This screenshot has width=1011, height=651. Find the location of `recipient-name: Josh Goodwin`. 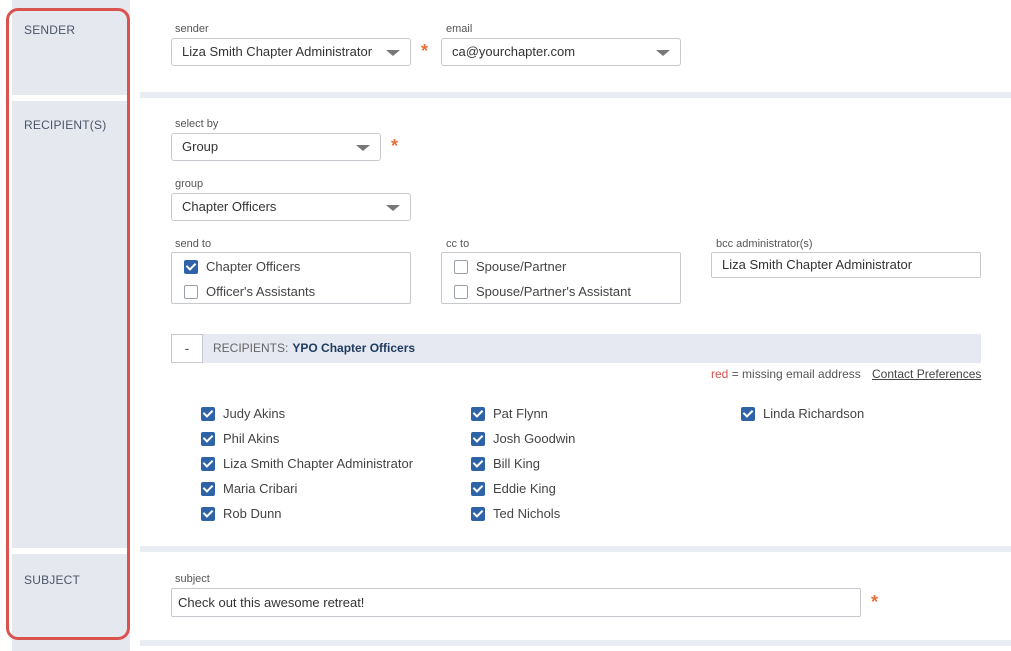

recipient-name: Josh Goodwin is located at coordinates (534, 438).